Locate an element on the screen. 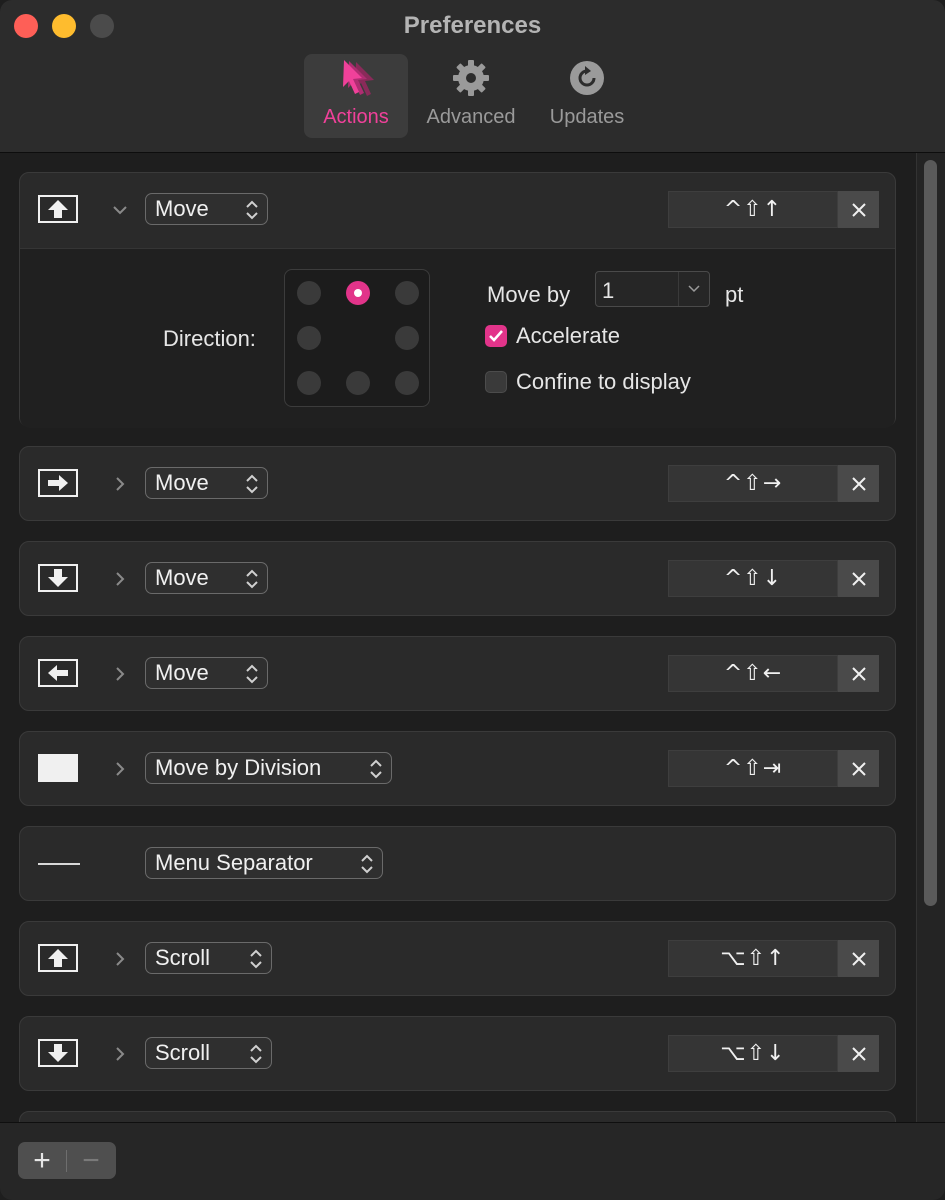  action-type-popup: Move by Division is located at coordinates (268, 768).